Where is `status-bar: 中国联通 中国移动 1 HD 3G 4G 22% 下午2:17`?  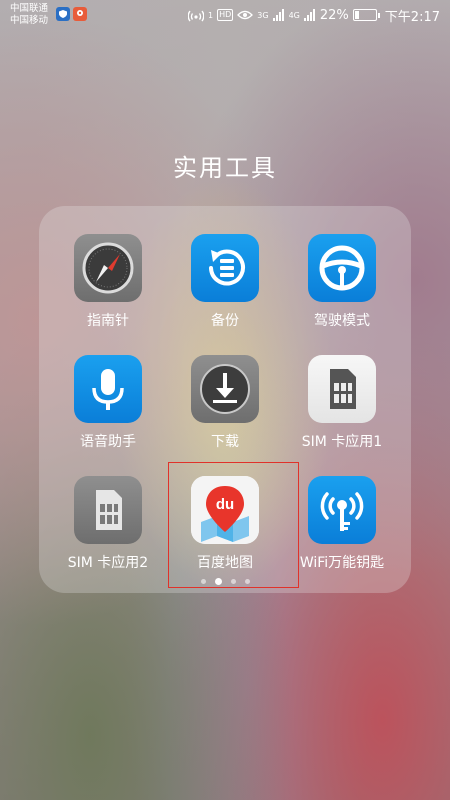 status-bar: 中国联通 中国移动 1 HD 3G 4G 22% 下午2:17 is located at coordinates (225, 16).